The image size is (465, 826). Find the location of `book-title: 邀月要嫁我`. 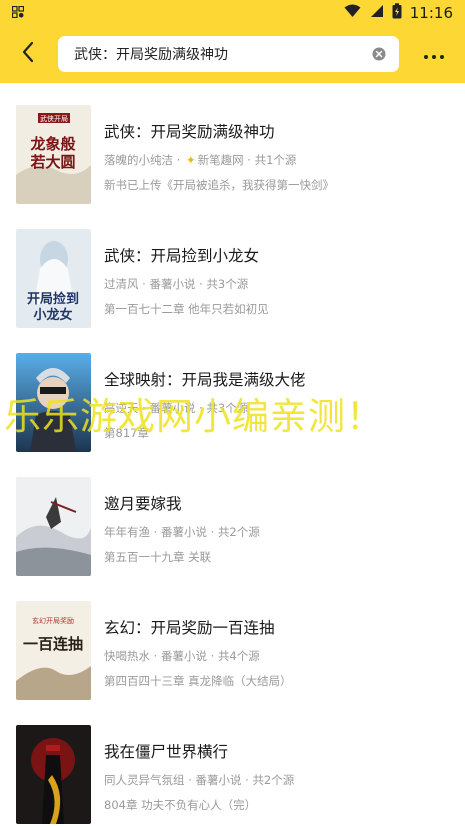

book-title: 邀月要嫁我 is located at coordinates (143, 504).